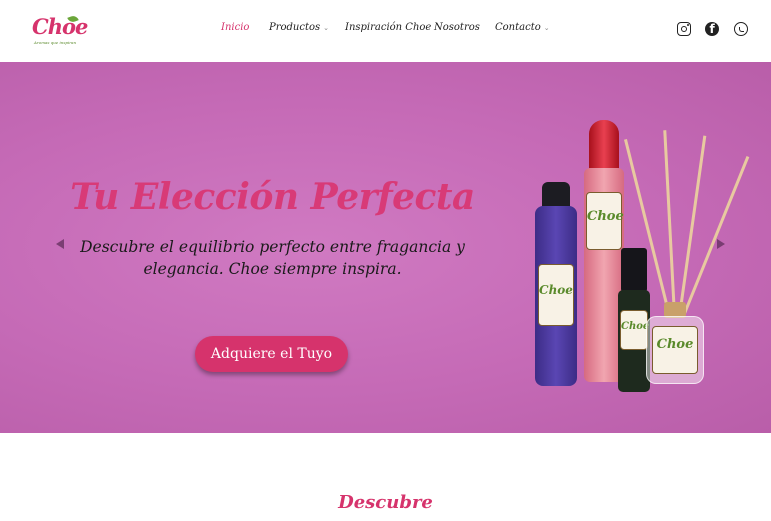  What do you see at coordinates (60, 244) in the screenshot?
I see `slider-prev-arrow-icon` at bounding box center [60, 244].